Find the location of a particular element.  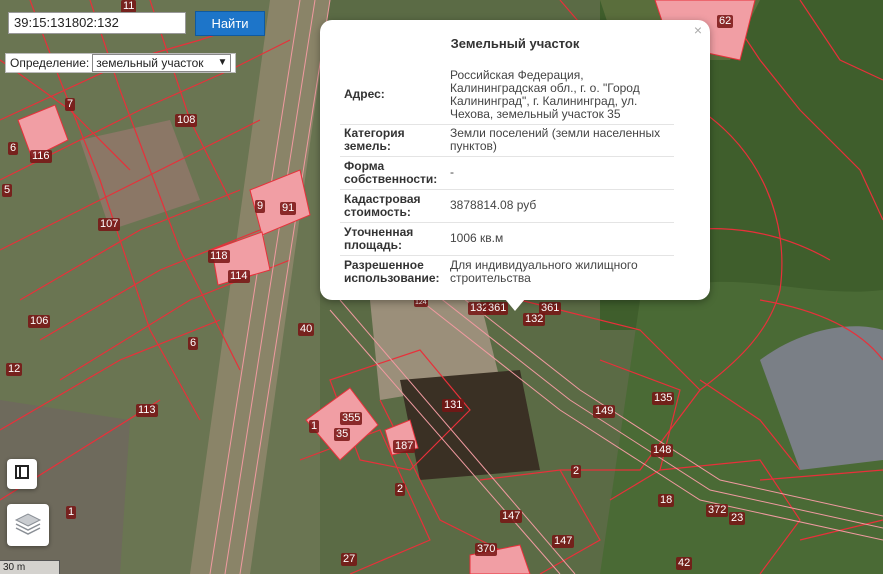

search-button: Найти is located at coordinates (230, 23).